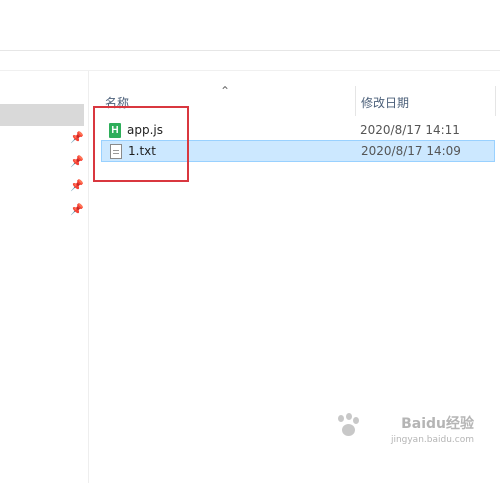 The height and width of the screenshot is (483, 500). I want to click on annotation-highlight-box, so click(141, 144).